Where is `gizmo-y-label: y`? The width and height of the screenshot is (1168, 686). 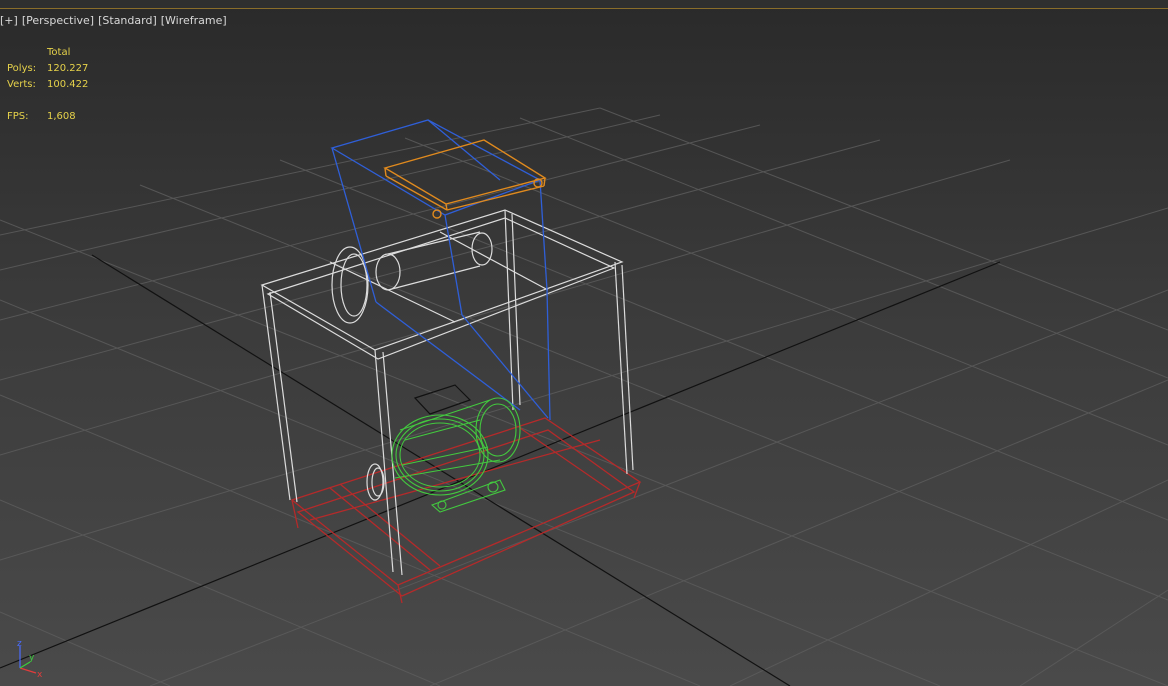 gizmo-y-label: y is located at coordinates (32, 658).